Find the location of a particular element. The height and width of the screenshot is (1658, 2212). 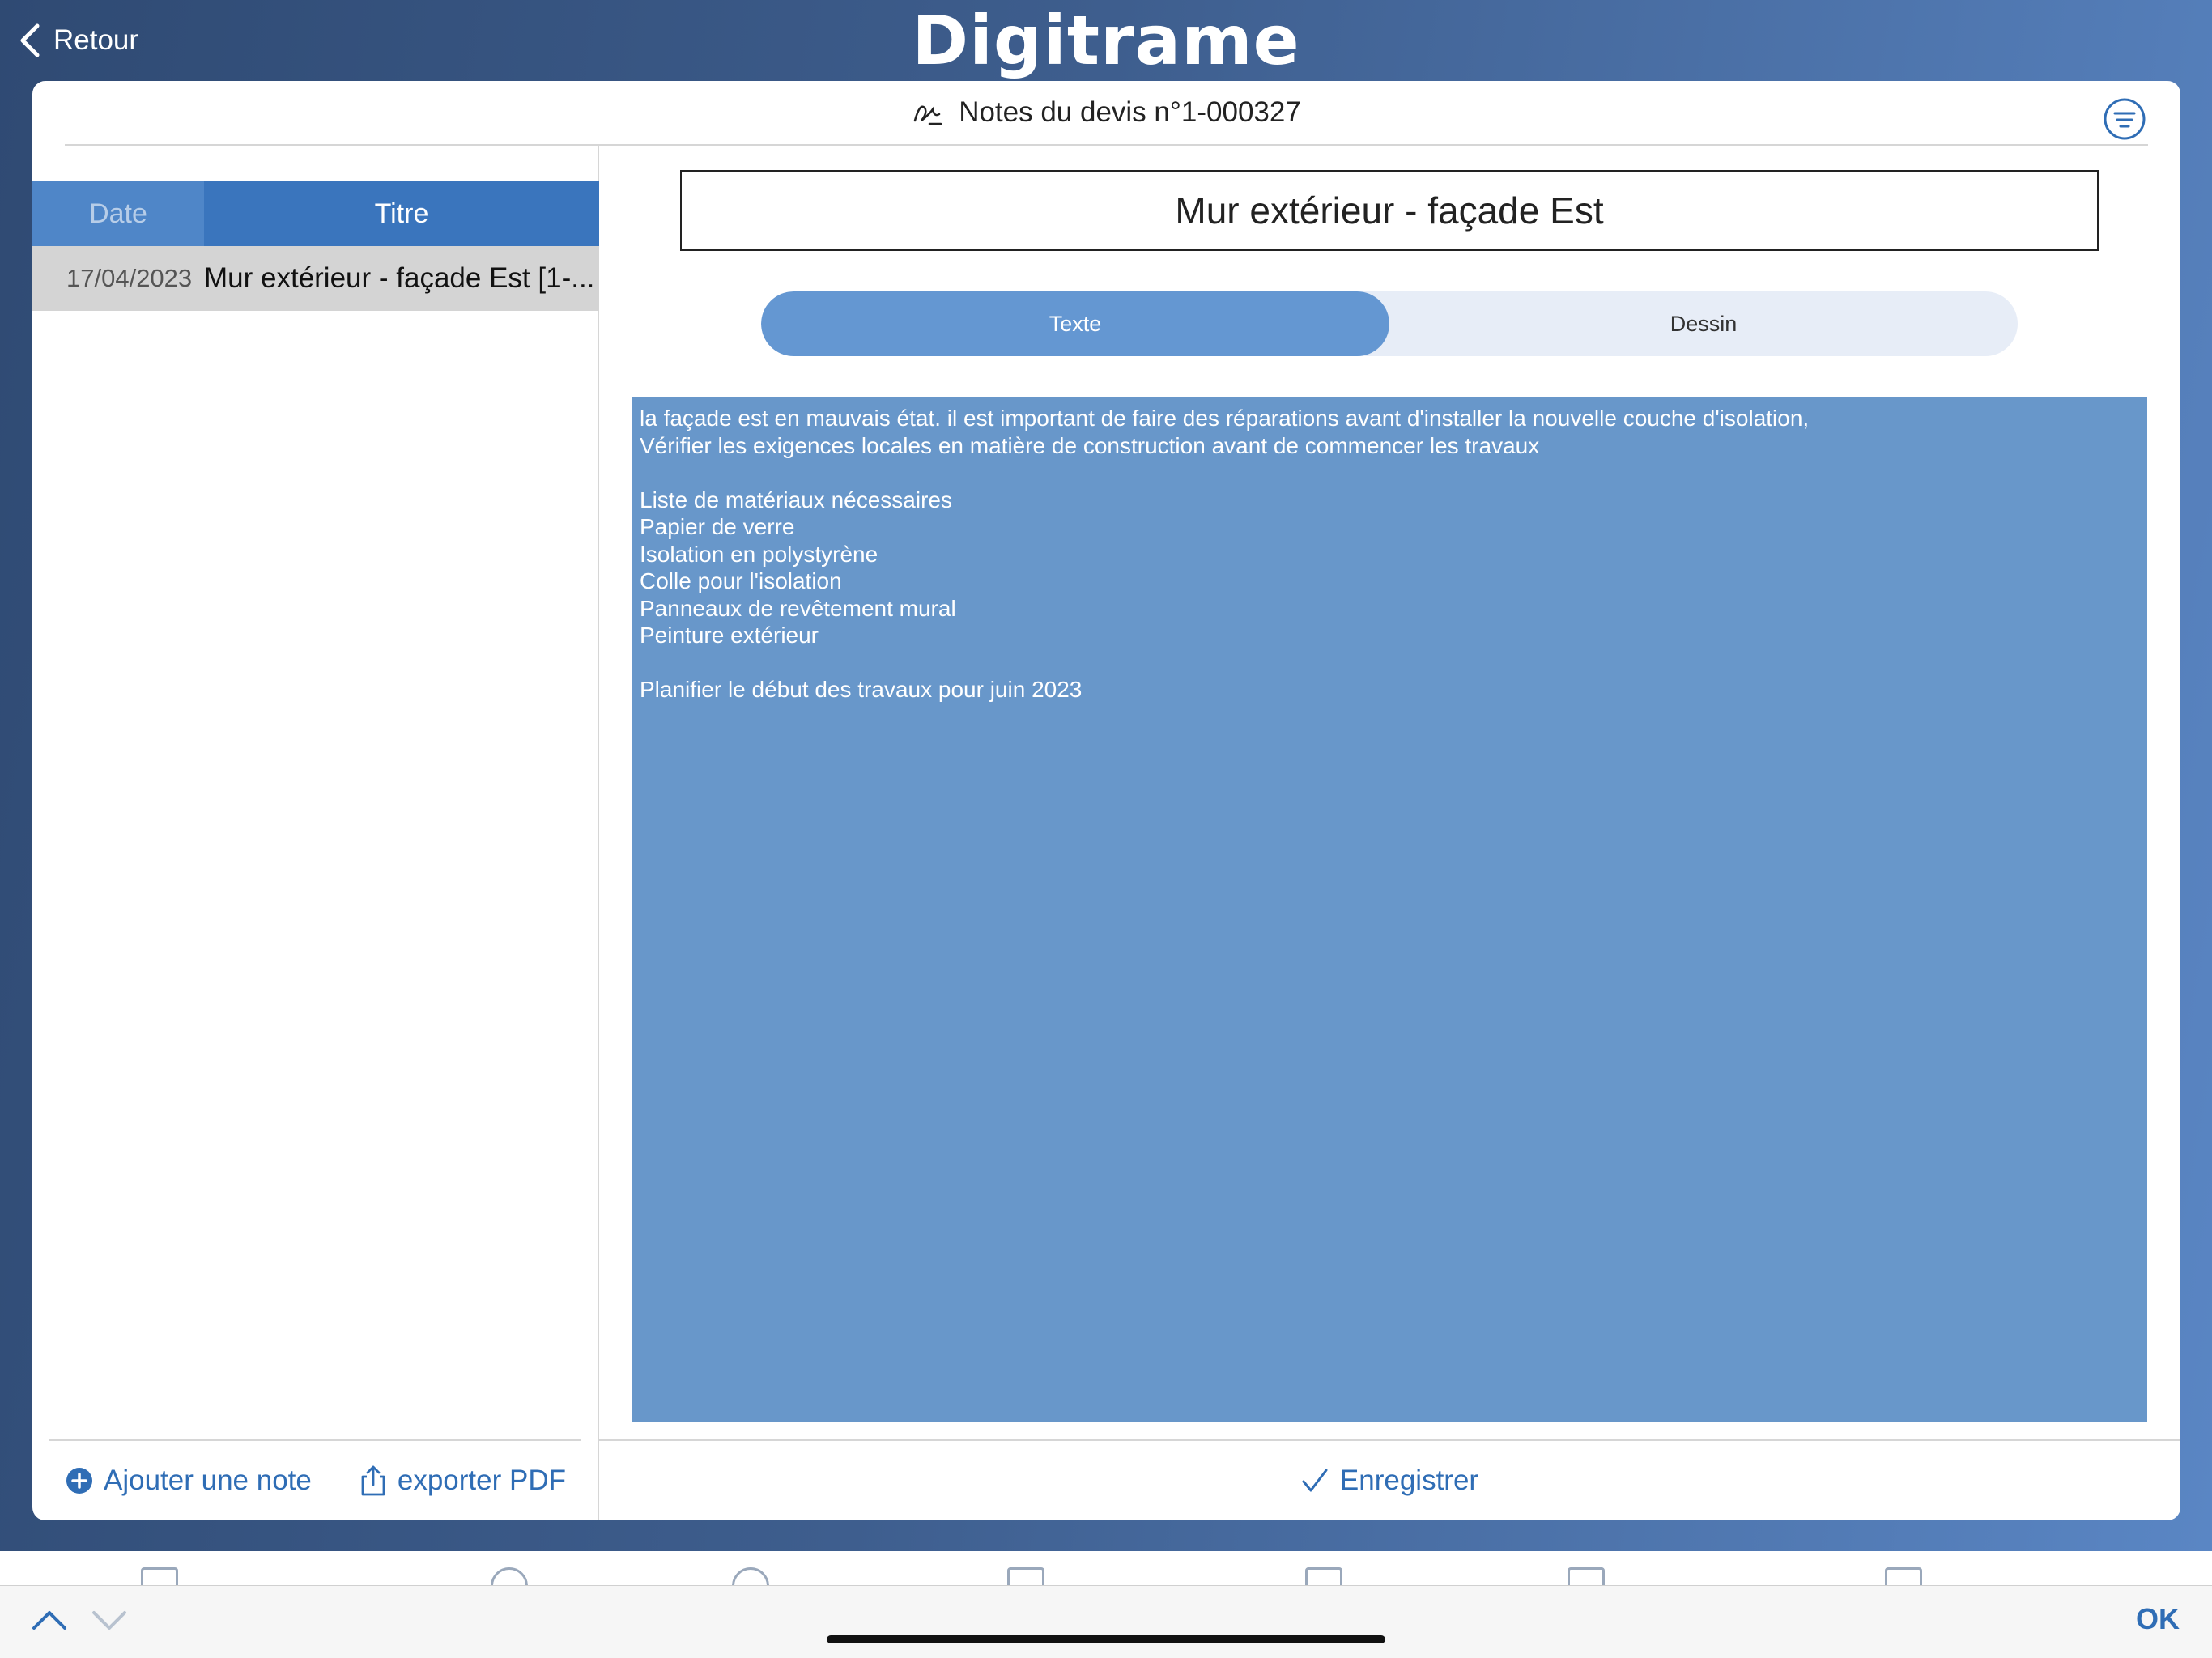

card-title: Notes du devis n°1-000327 is located at coordinates (1130, 112).